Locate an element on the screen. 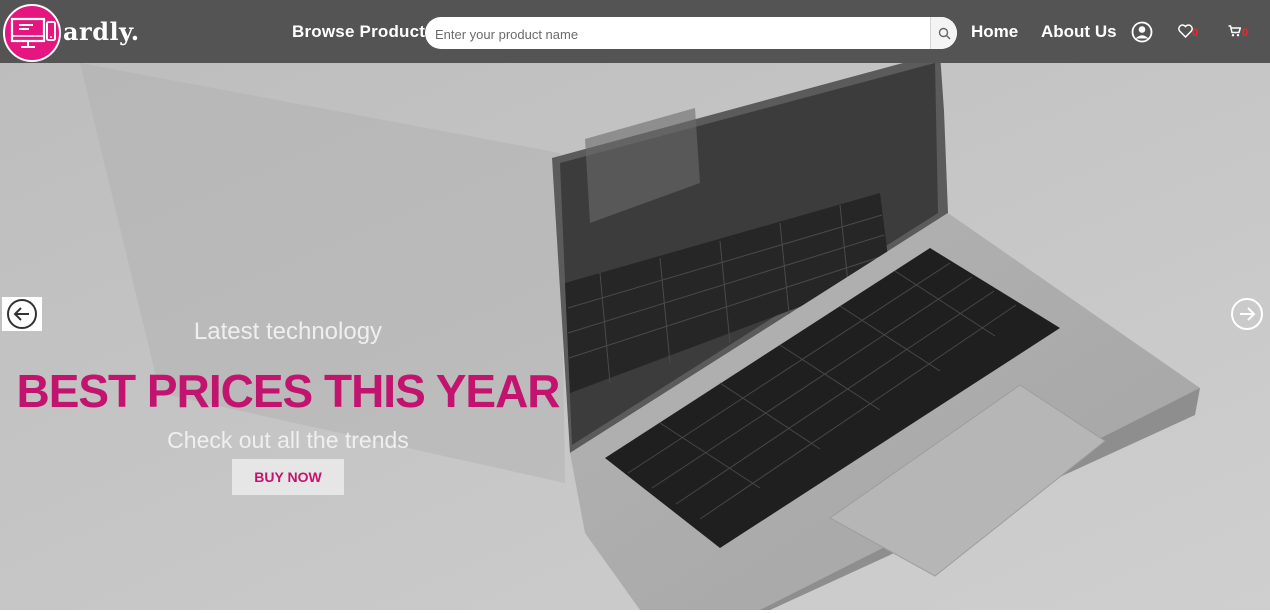 The height and width of the screenshot is (613, 1270). logo is located at coordinates (32, 33).